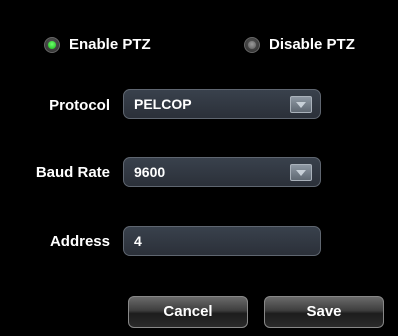  Describe the element at coordinates (188, 312) in the screenshot. I see `cancel-button: Cancel` at that location.